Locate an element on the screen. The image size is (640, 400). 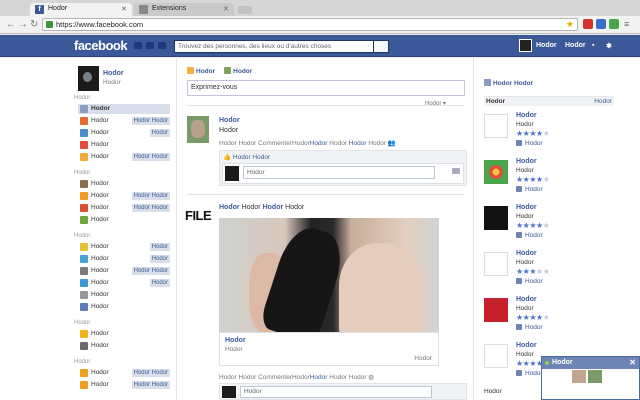
new-tab-button is located at coordinates (245, 10).